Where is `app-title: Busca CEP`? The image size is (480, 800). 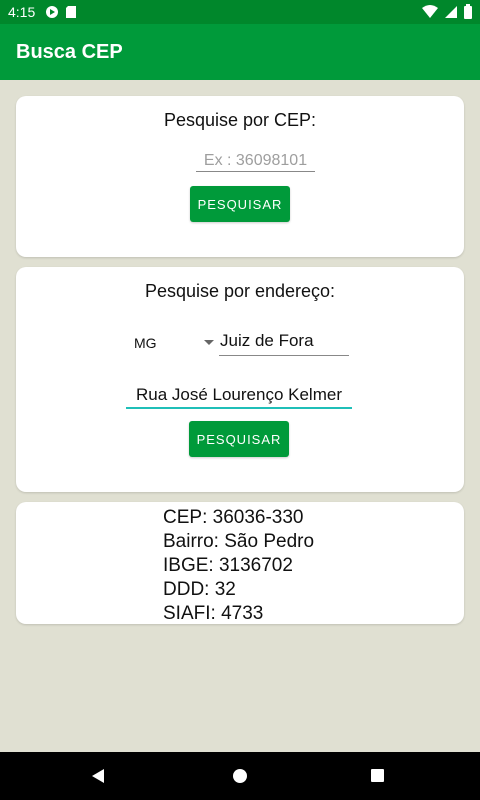 app-title: Busca CEP is located at coordinates (69, 51).